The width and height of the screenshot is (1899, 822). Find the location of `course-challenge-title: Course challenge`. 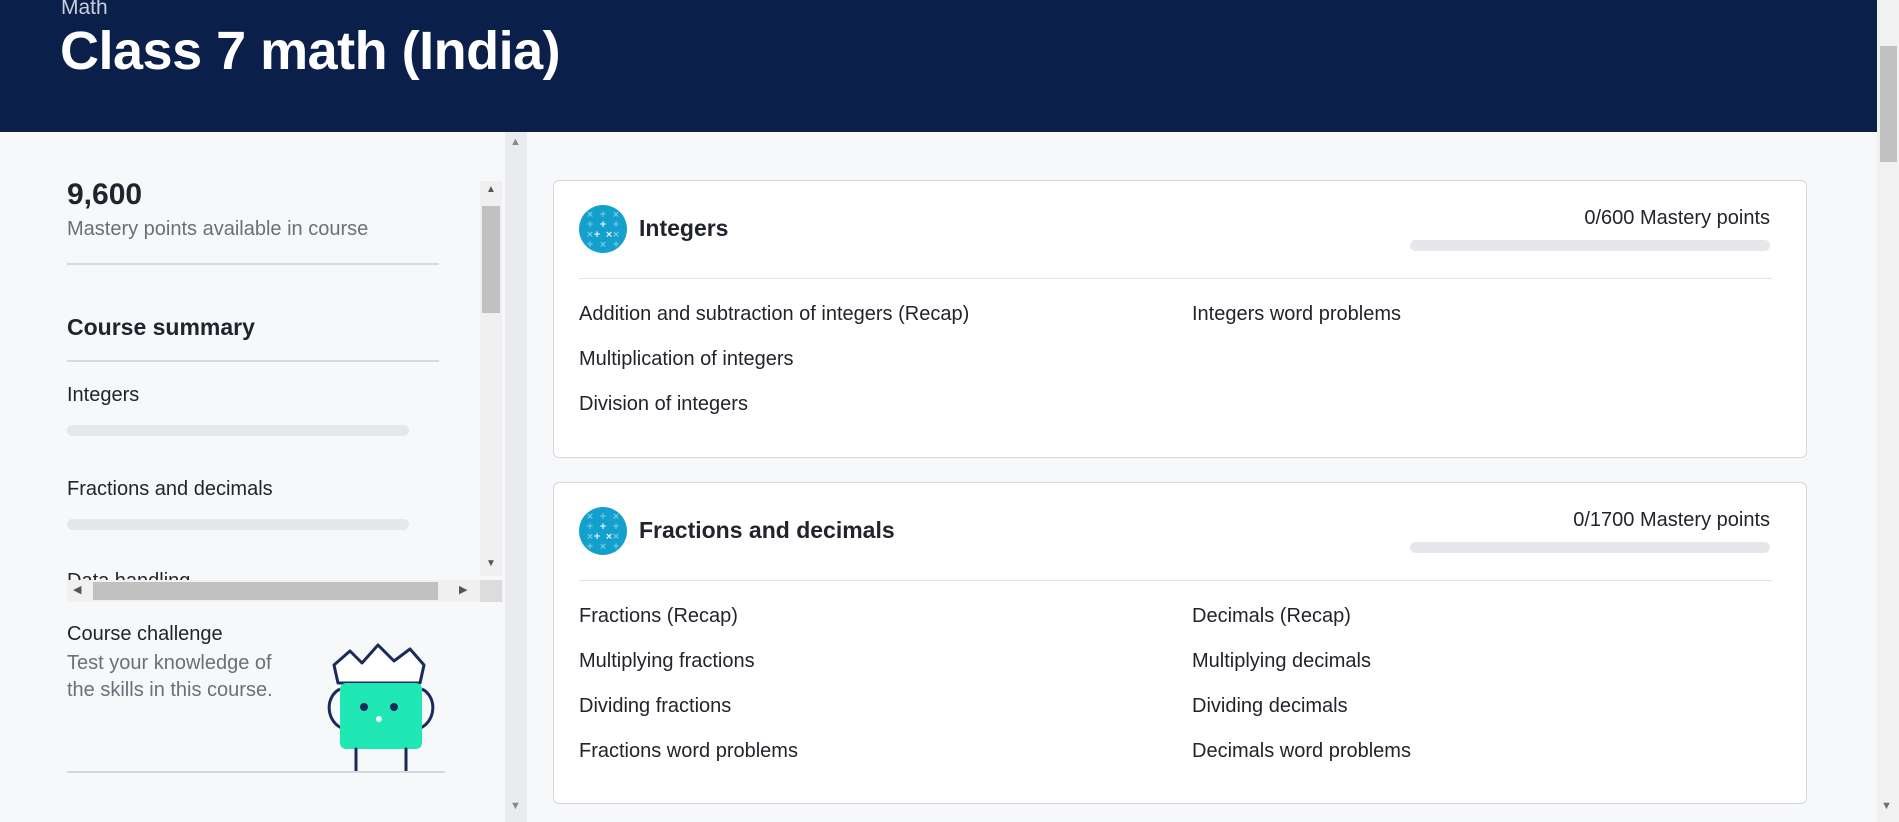

course-challenge-title: Course challenge is located at coordinates (145, 634).